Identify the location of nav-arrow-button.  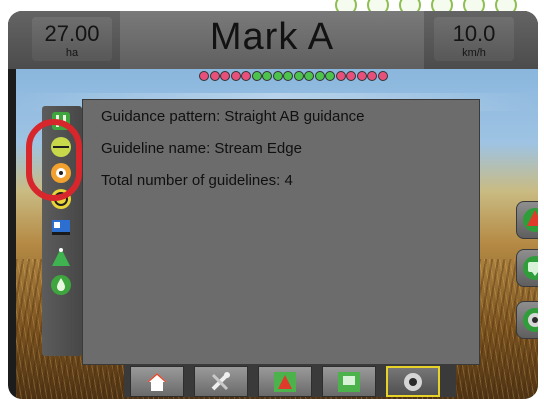
(527, 220).